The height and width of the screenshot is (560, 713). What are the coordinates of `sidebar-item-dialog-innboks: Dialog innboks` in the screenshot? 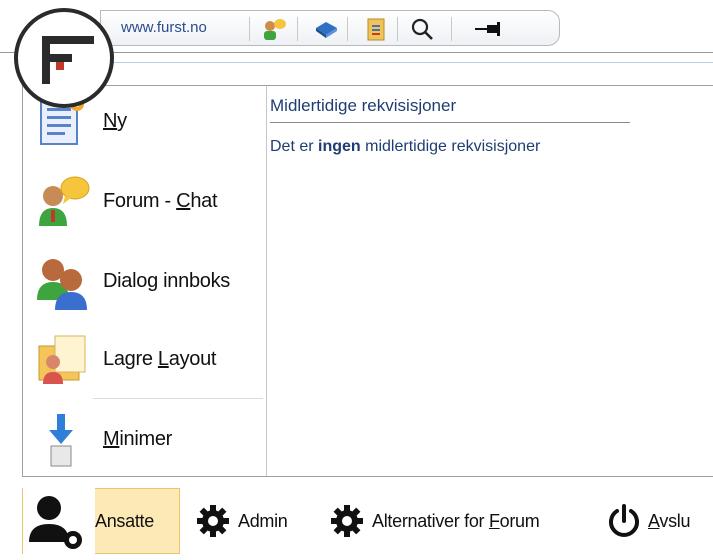 It's located at (144, 283).